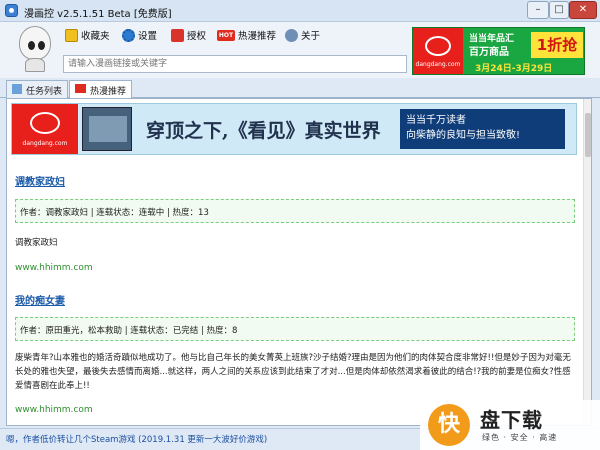 The height and width of the screenshot is (450, 600). I want to click on ad-headline: 穿顶之下,《看见》真实世界, so click(263, 131).